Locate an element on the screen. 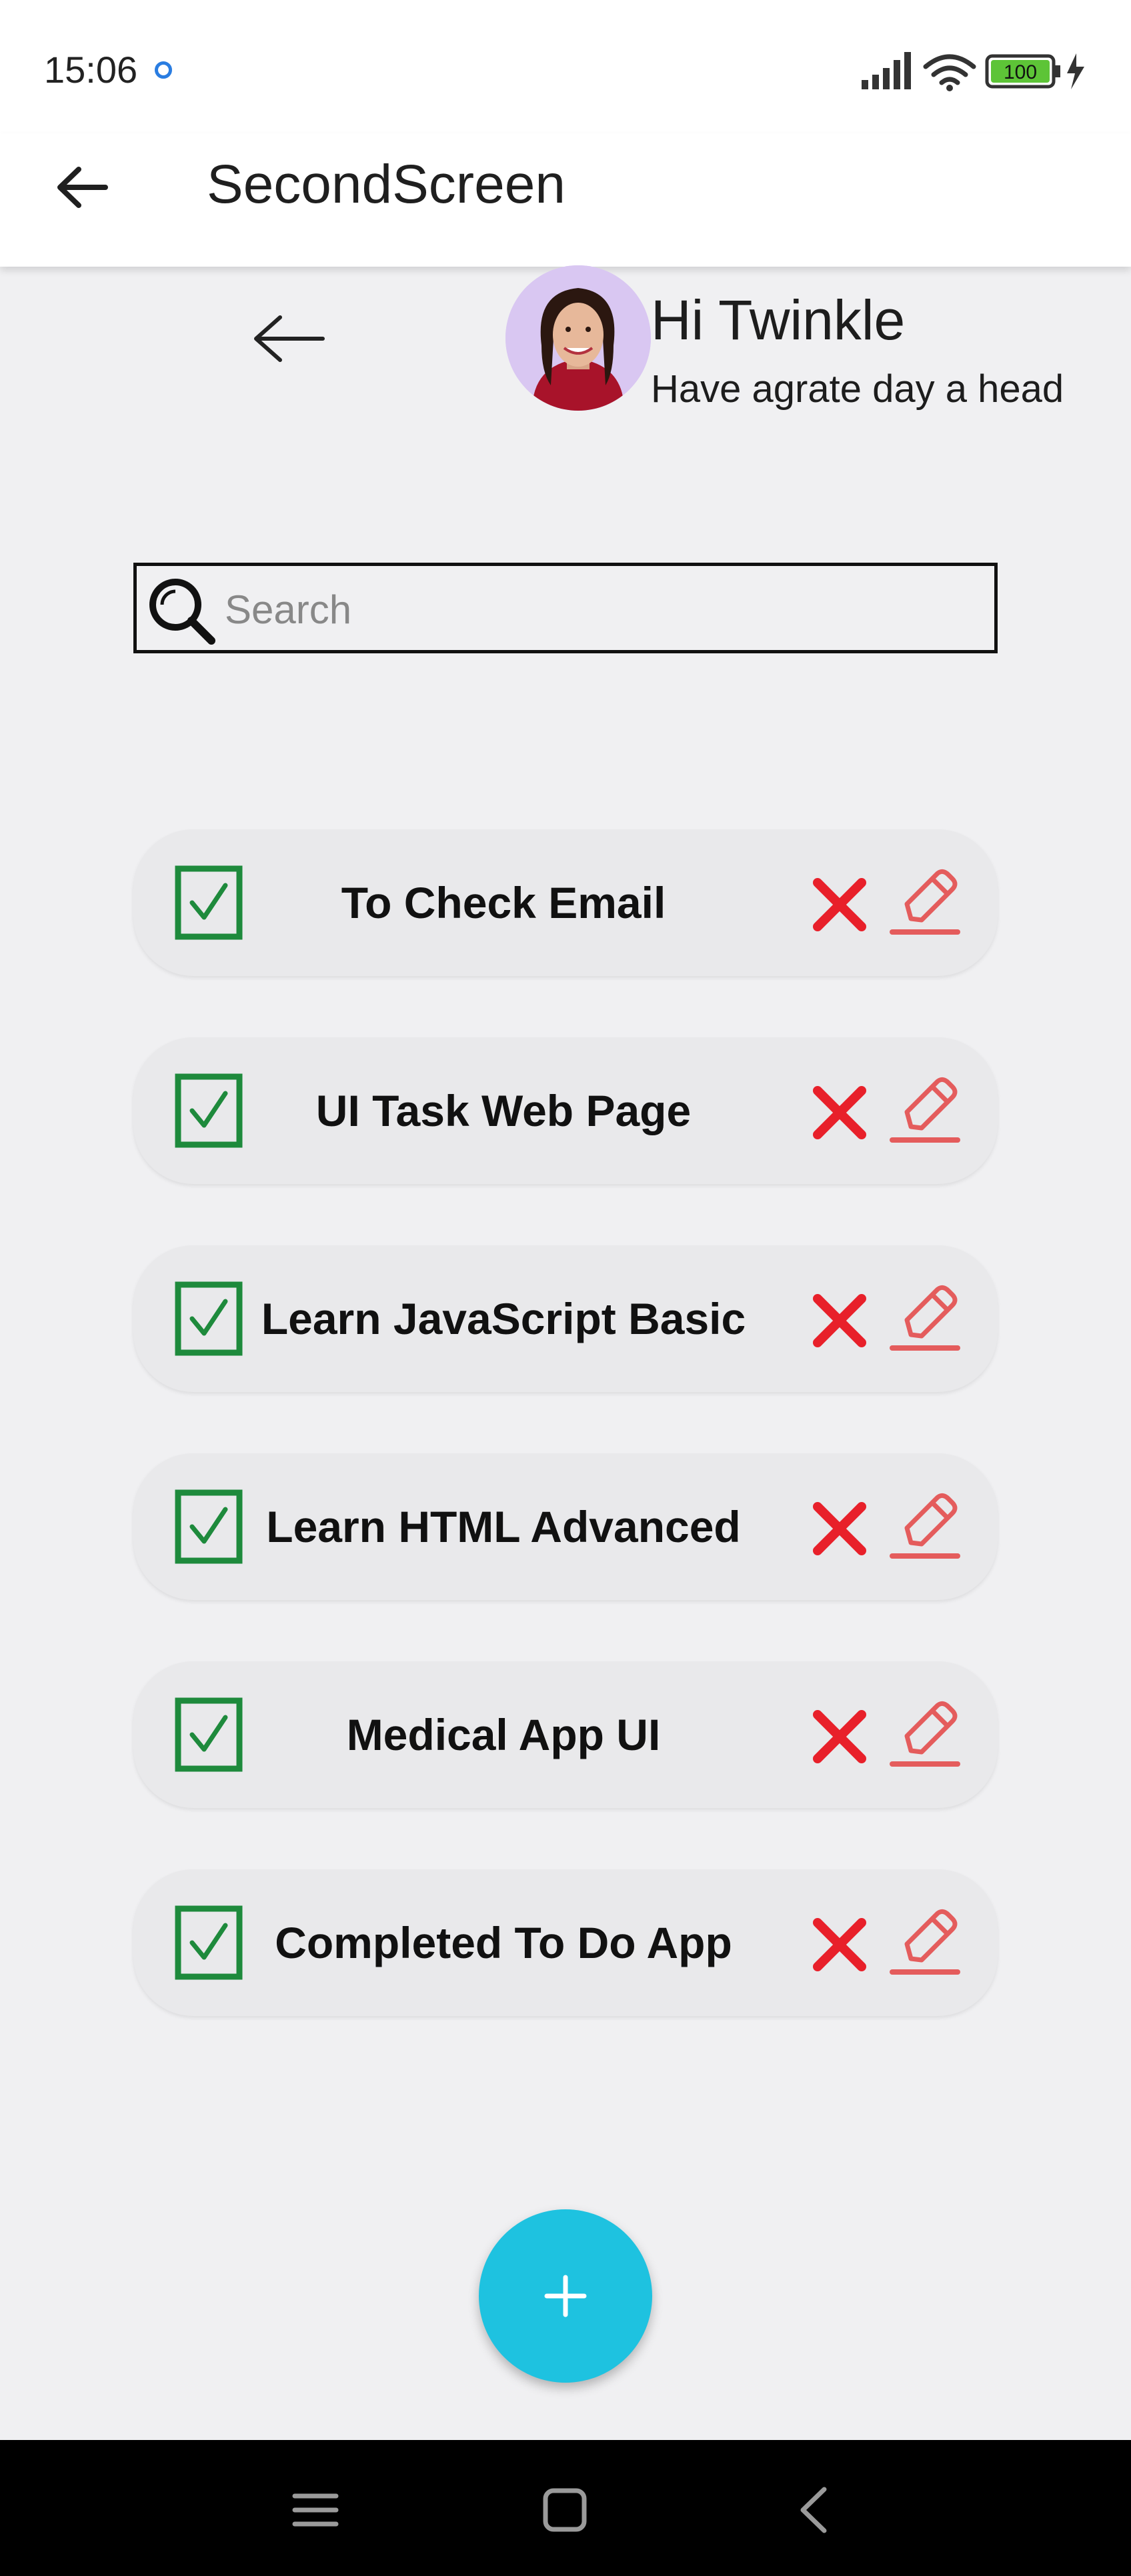  battery-icon: 100 is located at coordinates (1022, 71).